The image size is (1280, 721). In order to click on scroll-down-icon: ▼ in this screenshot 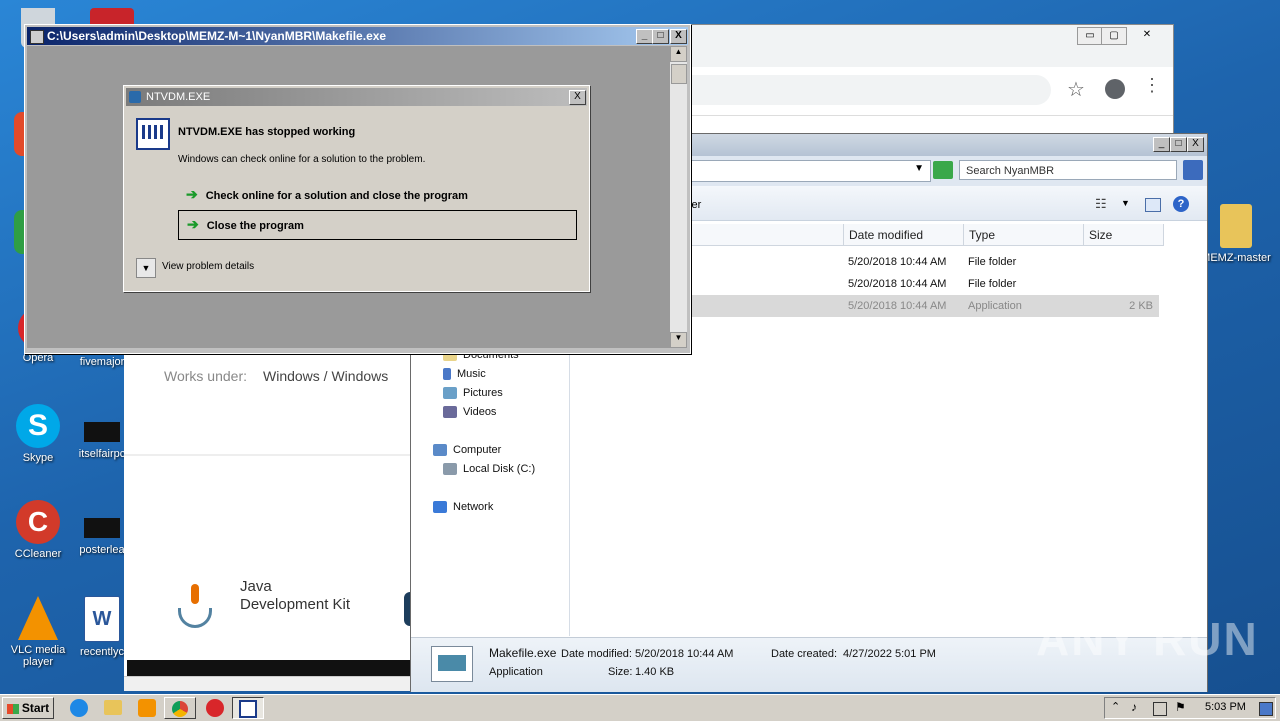, I will do `click(678, 340)`.